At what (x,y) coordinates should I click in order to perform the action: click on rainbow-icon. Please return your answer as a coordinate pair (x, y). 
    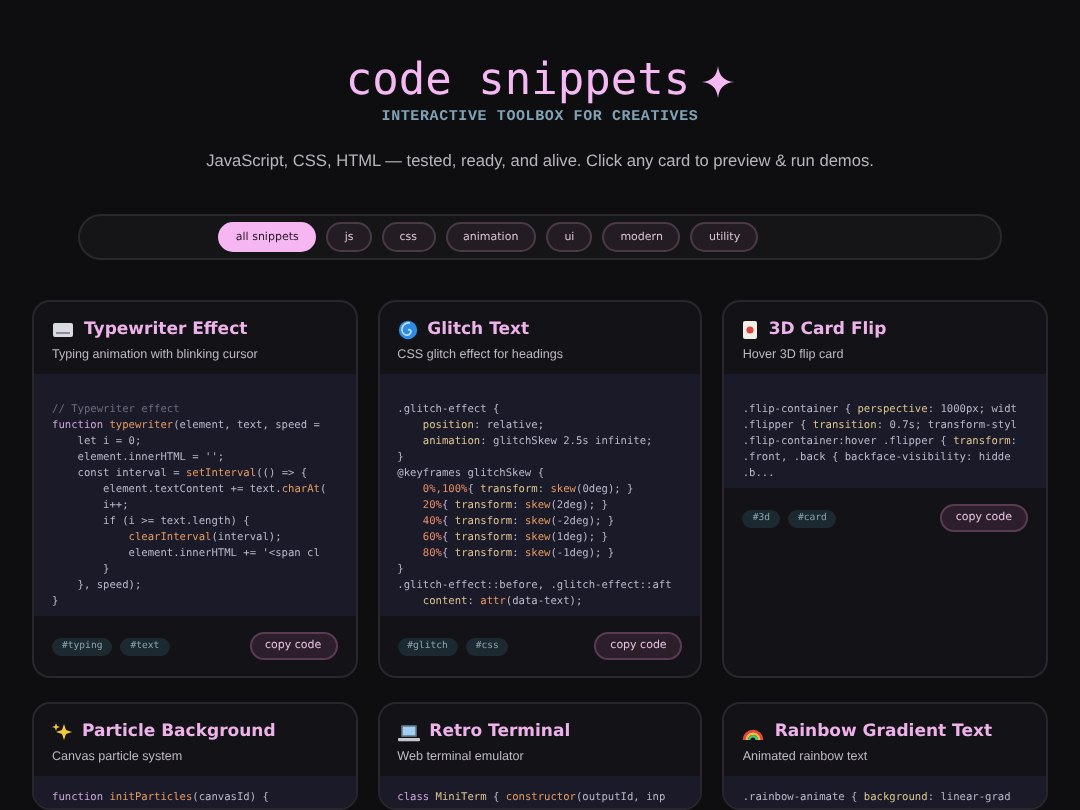
    Looking at the image, I should click on (753, 732).